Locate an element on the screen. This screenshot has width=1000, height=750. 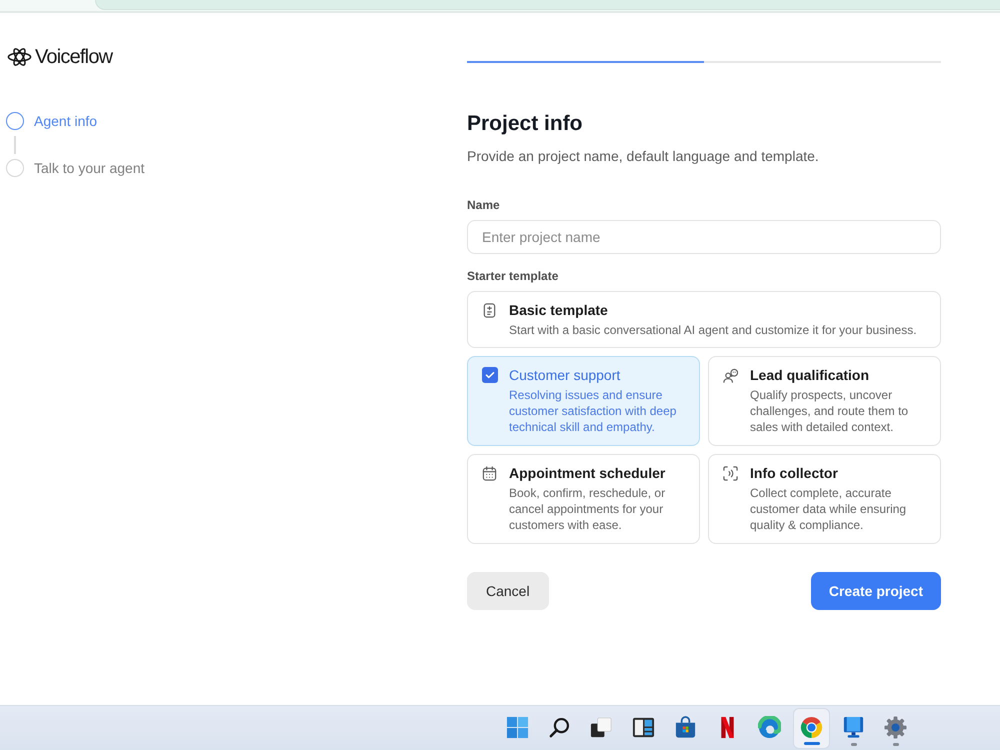
field-label: Name is located at coordinates (484, 205).